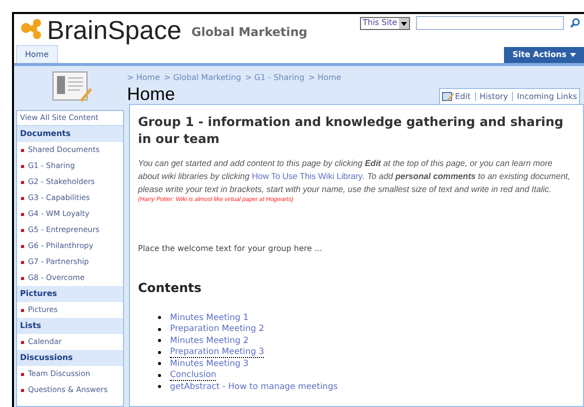 The width and height of the screenshot is (584, 407). What do you see at coordinates (37, 54) in the screenshot?
I see `nav-tab: Home` at bounding box center [37, 54].